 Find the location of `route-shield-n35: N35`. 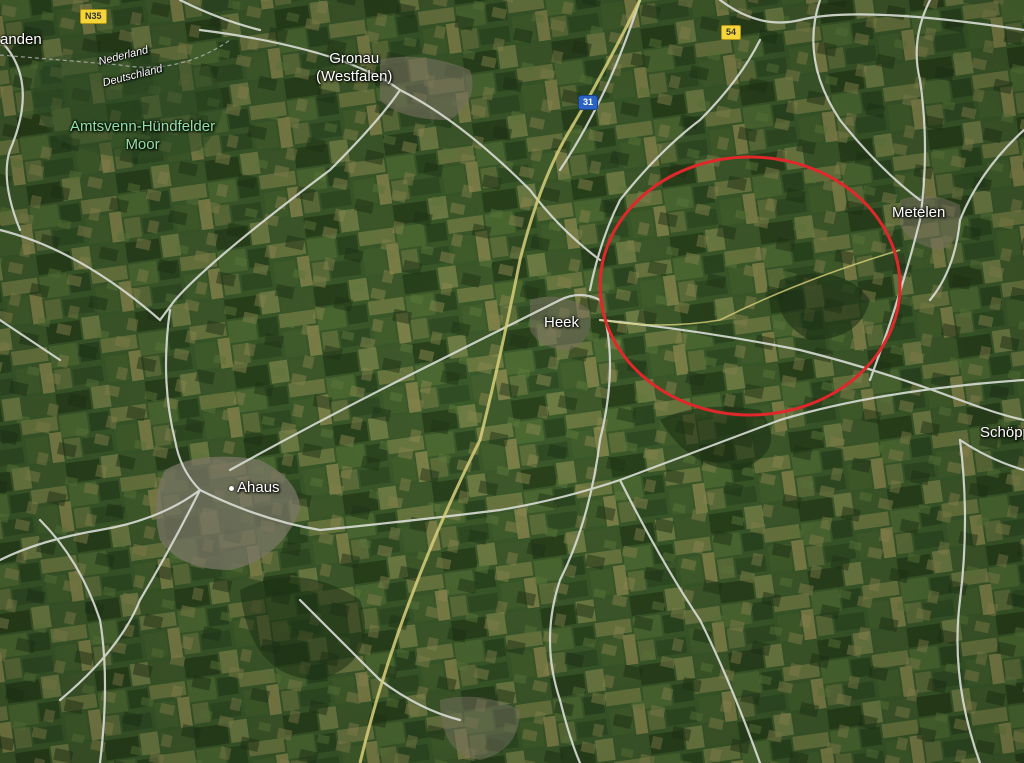

route-shield-n35: N35 is located at coordinates (93, 16).